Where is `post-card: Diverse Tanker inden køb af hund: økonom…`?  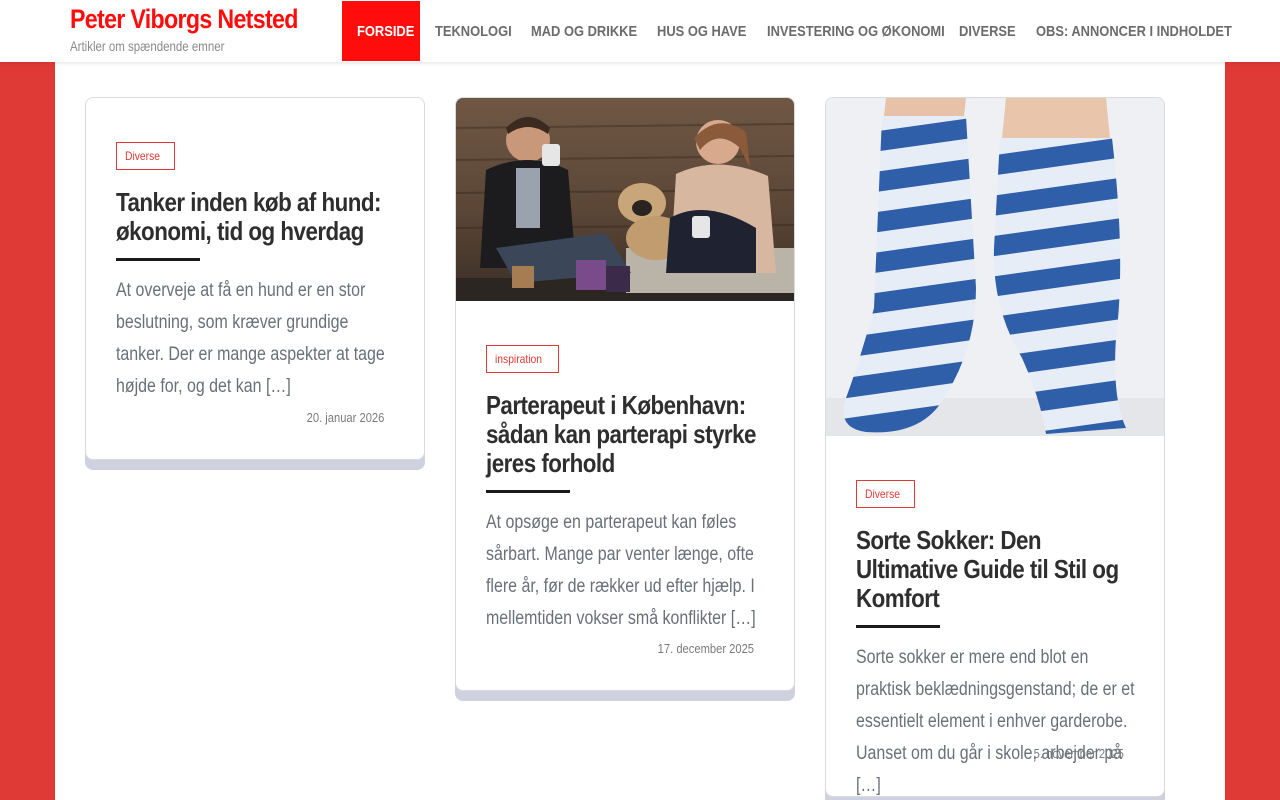
post-card: Diverse Tanker inden køb af hund: økonom… is located at coordinates (255, 278).